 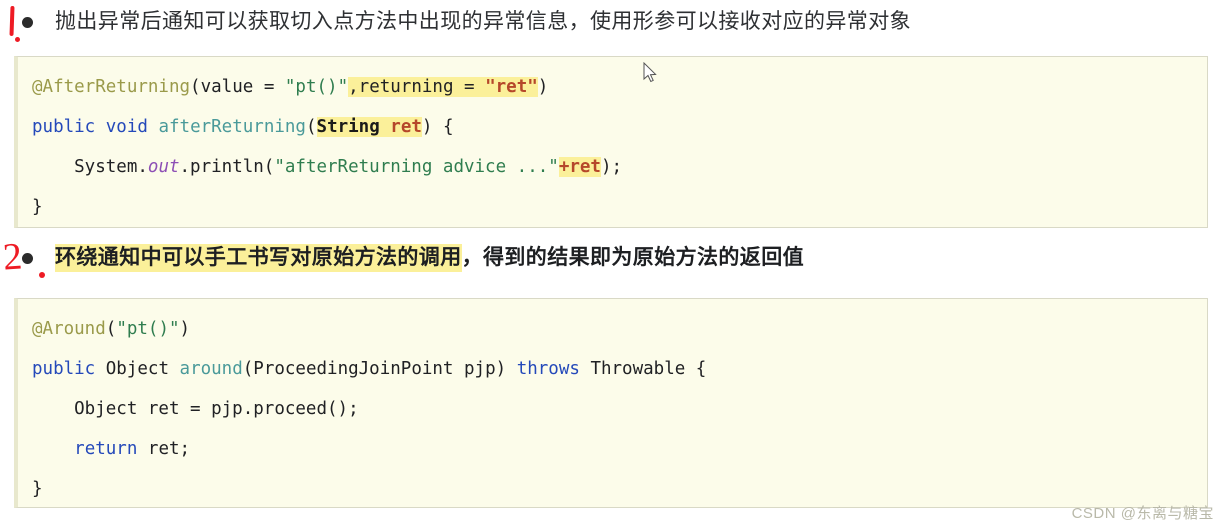 I want to click on code-line: Object ret = pjp.proceed();, so click(x=195, y=409).